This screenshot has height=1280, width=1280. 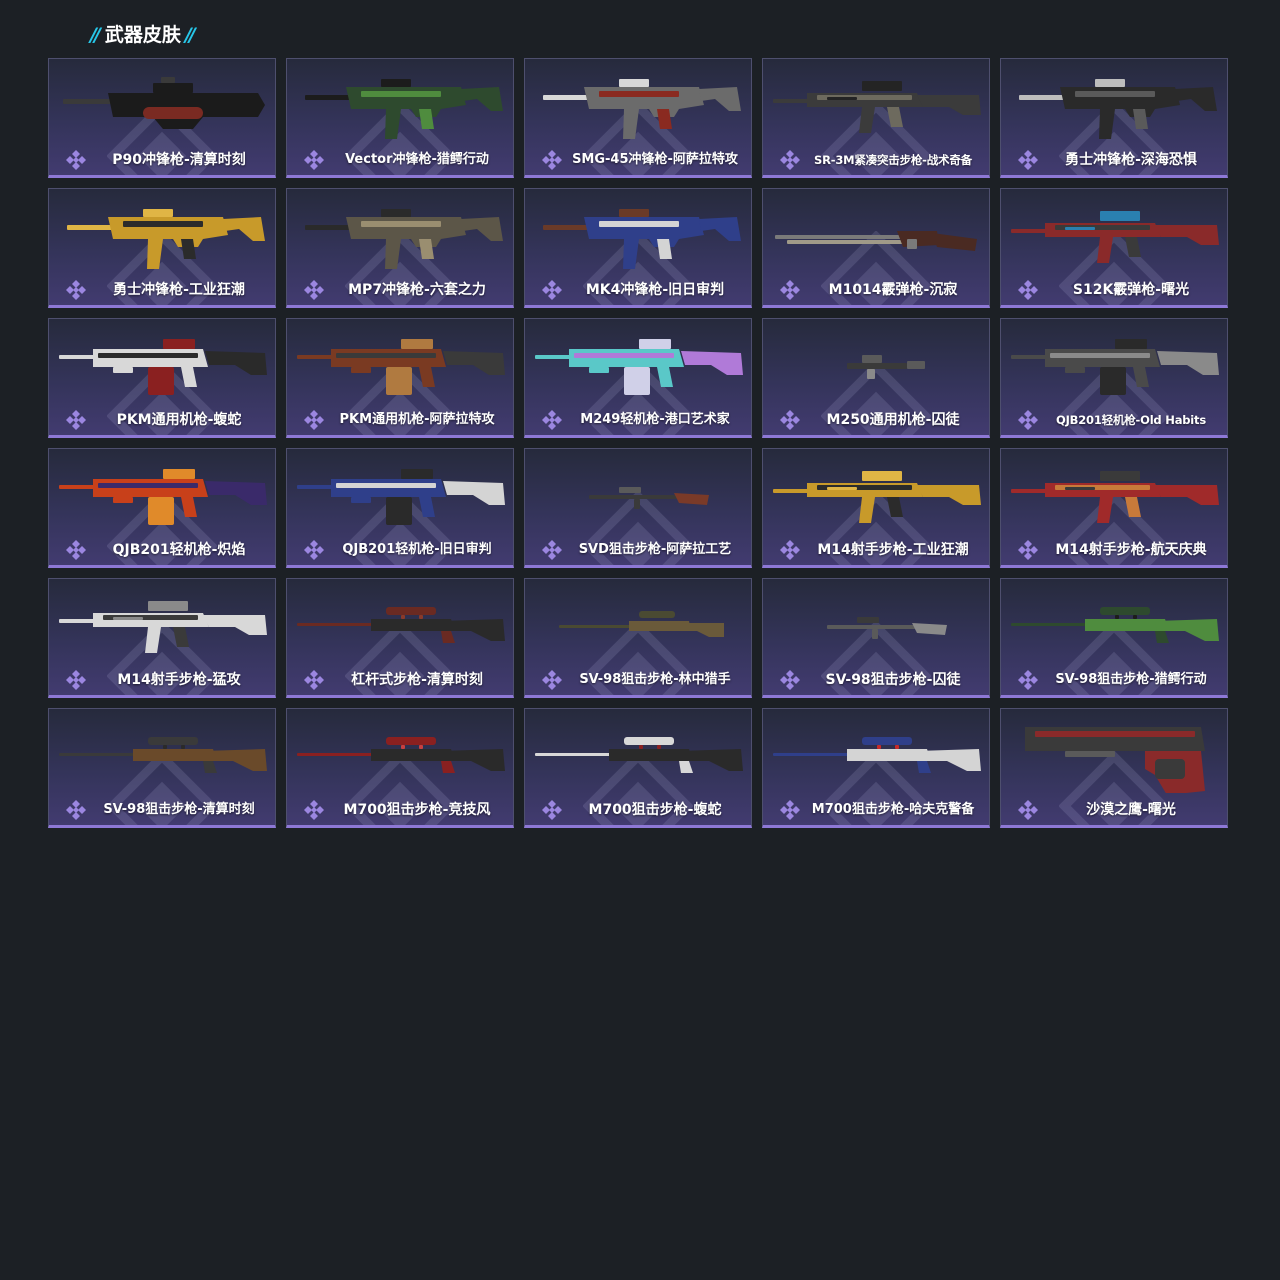 I want to click on card-footer: M250通用机枪-囚徒, so click(x=876, y=420).